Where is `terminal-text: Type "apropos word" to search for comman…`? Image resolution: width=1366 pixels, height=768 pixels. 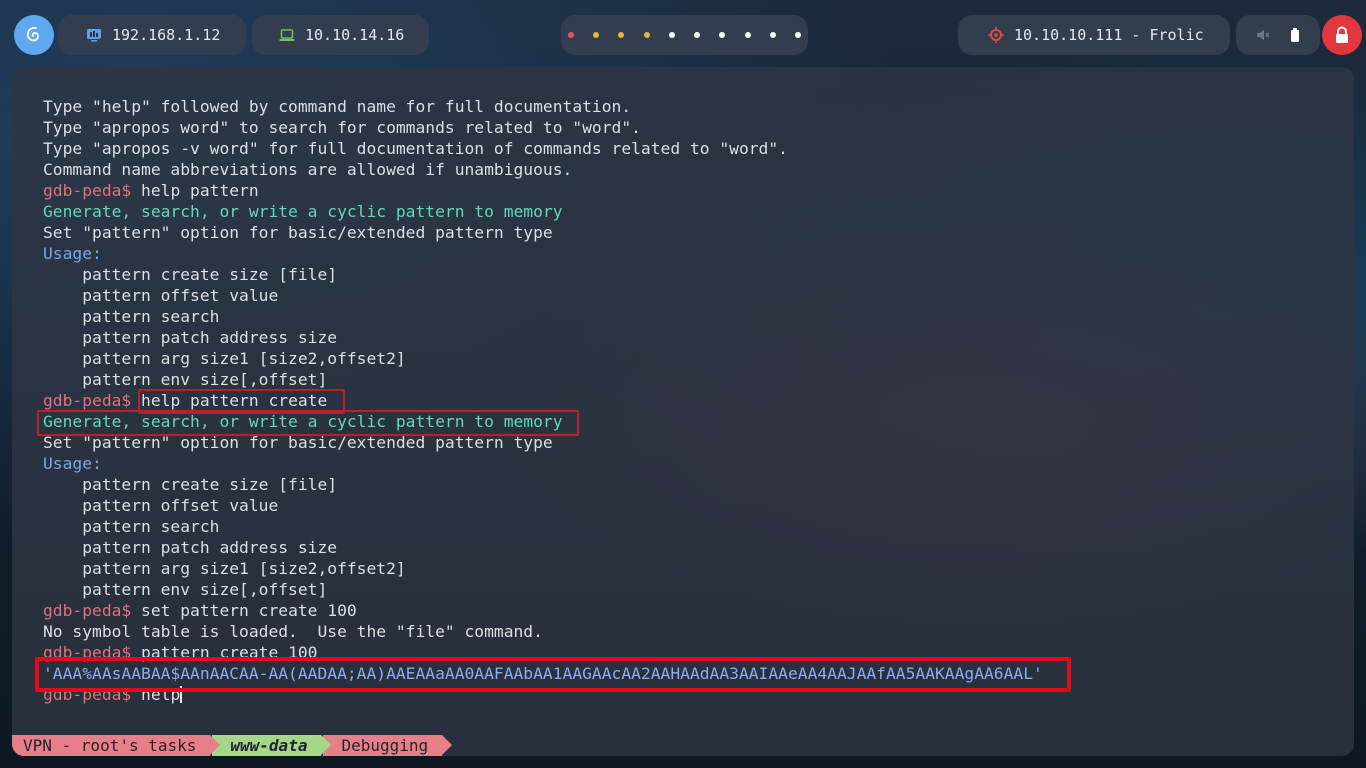
terminal-text: Type "apropos word" to search for comman… is located at coordinates (342, 127).